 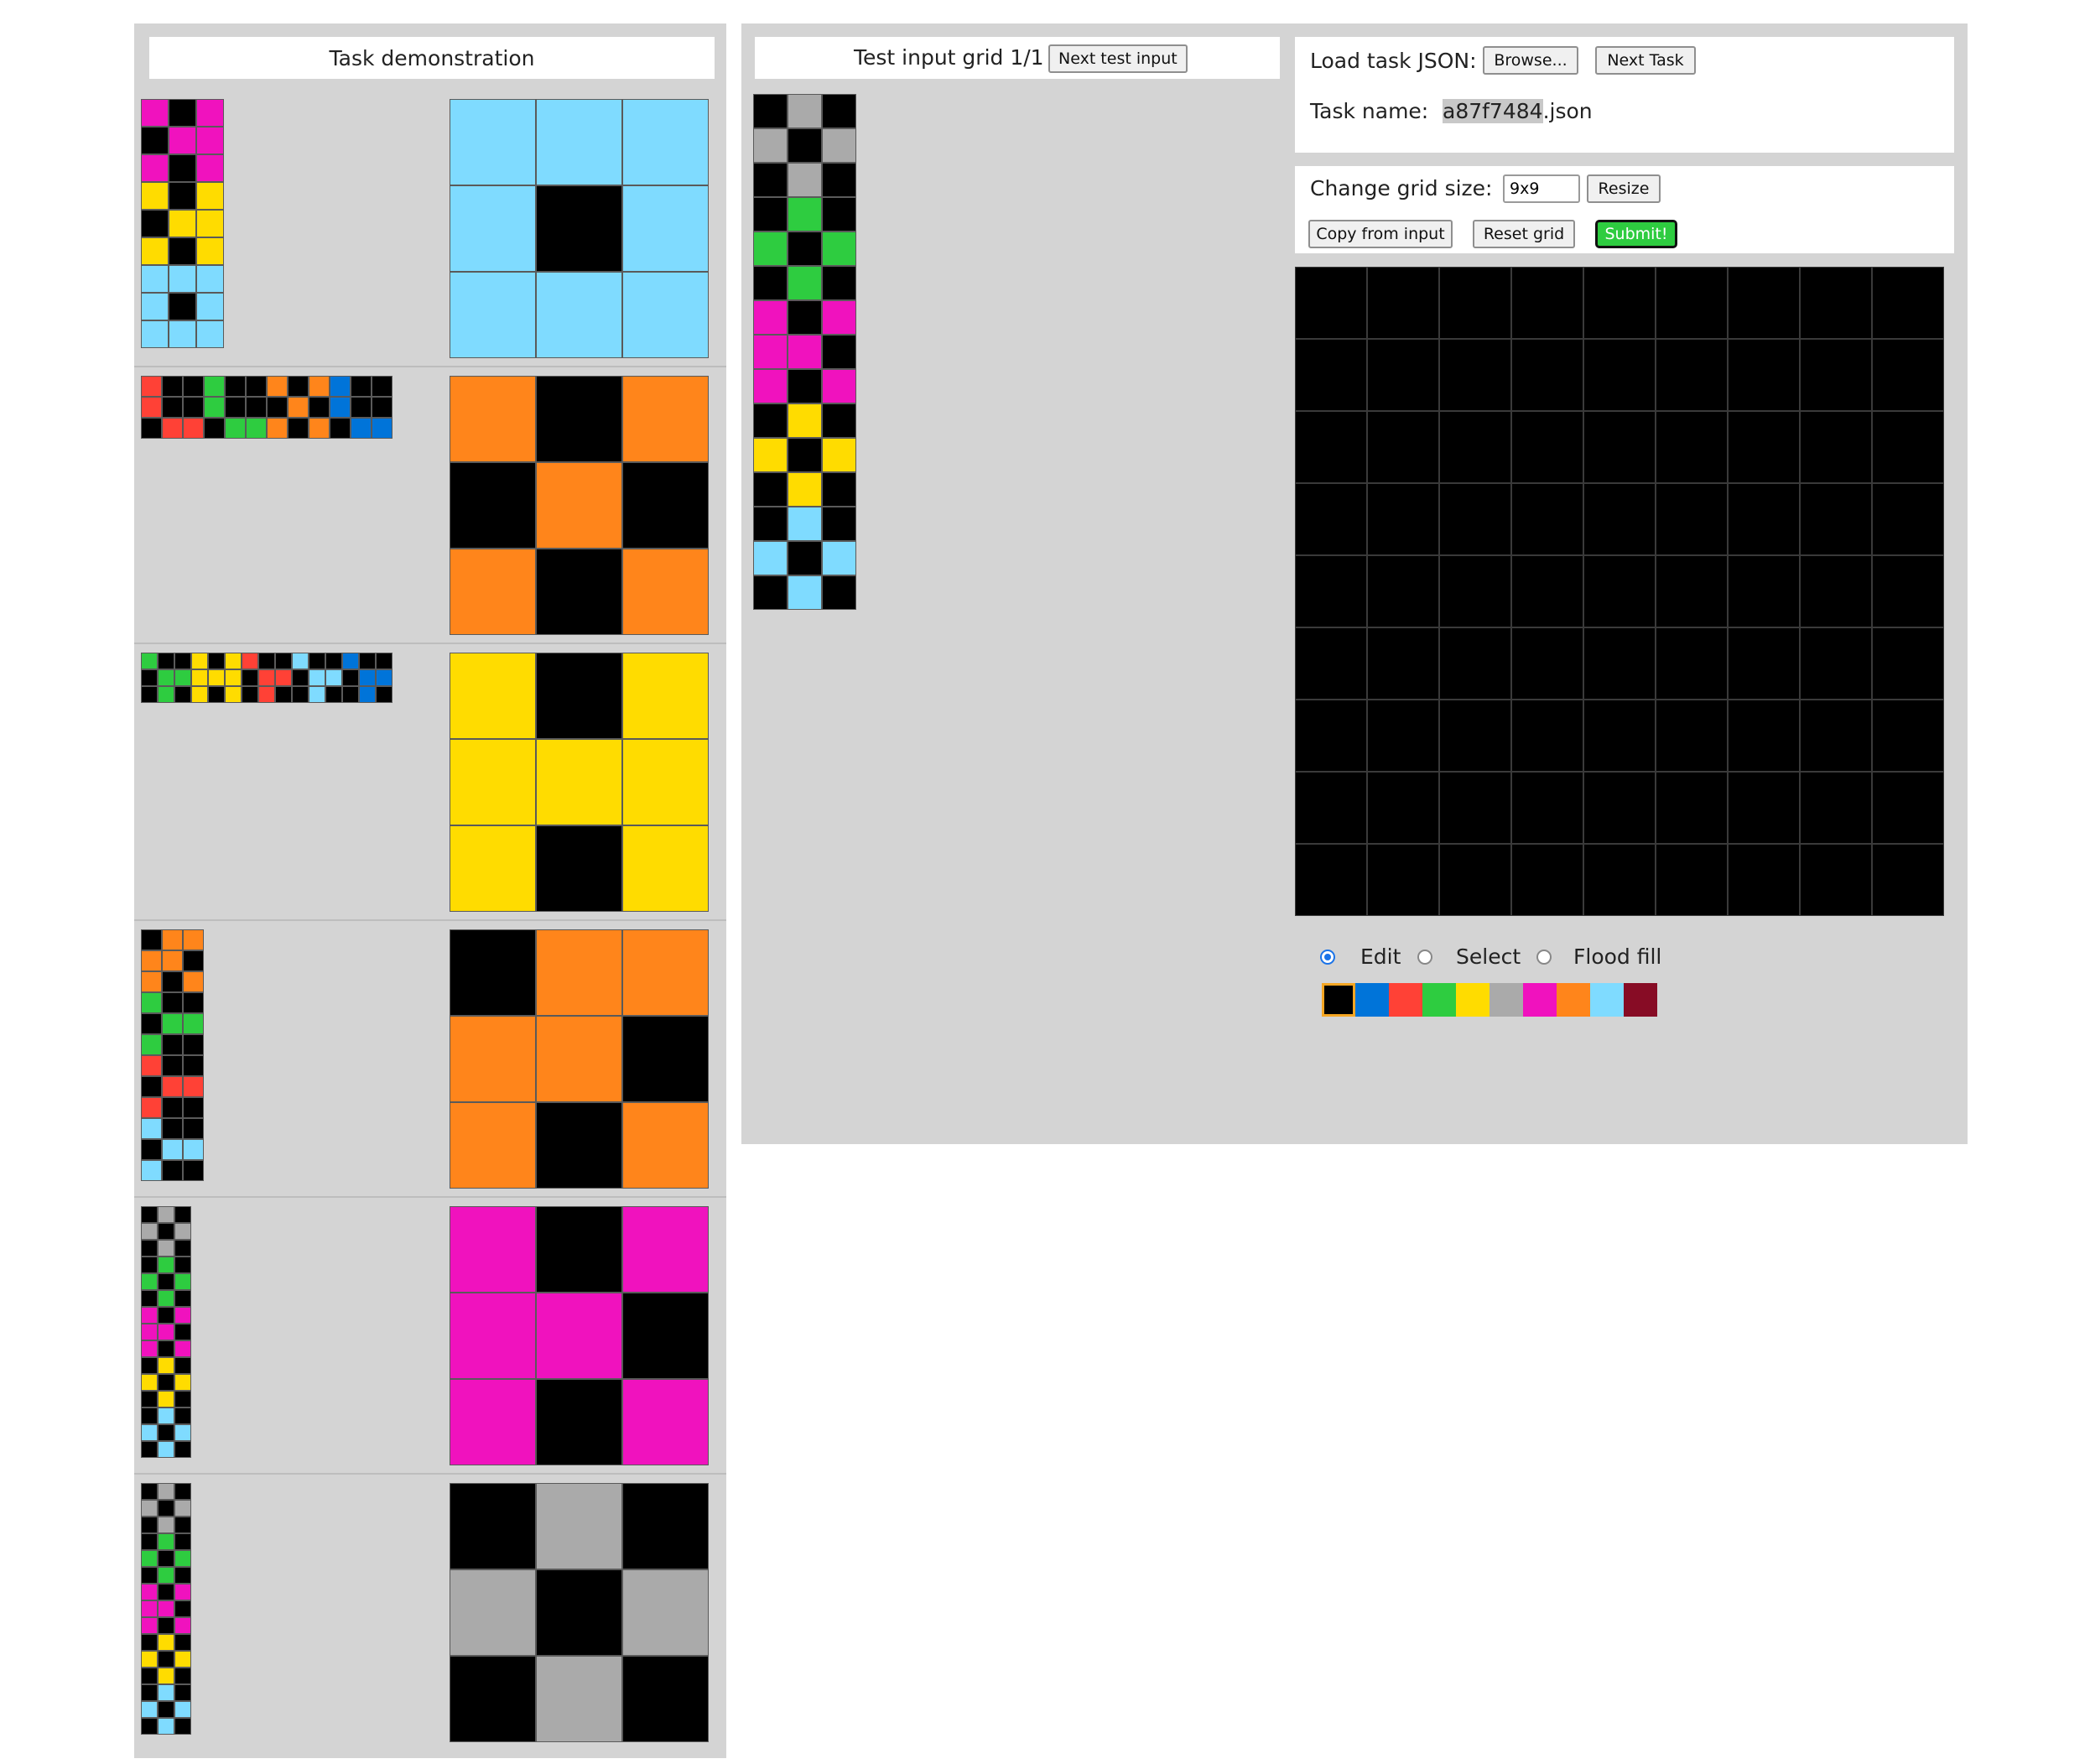 I want to click on output-grid, so click(x=1620, y=591).